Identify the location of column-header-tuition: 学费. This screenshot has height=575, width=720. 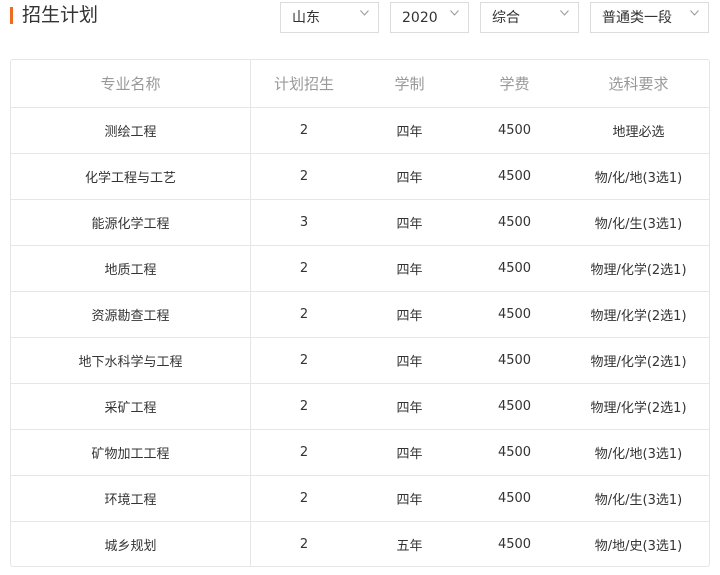
(514, 84).